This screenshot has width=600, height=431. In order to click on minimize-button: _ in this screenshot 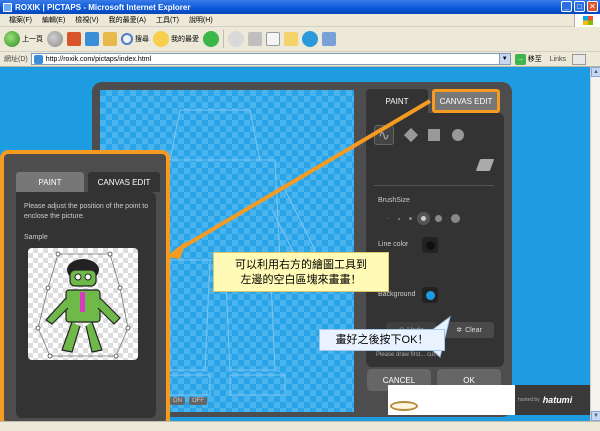, I will do `click(566, 6)`.